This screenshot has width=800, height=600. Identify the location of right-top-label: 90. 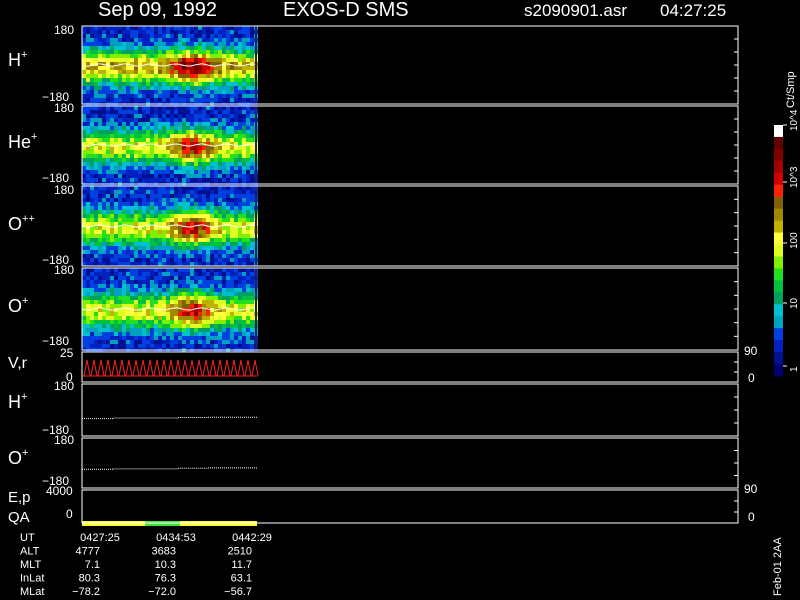
(751, 489).